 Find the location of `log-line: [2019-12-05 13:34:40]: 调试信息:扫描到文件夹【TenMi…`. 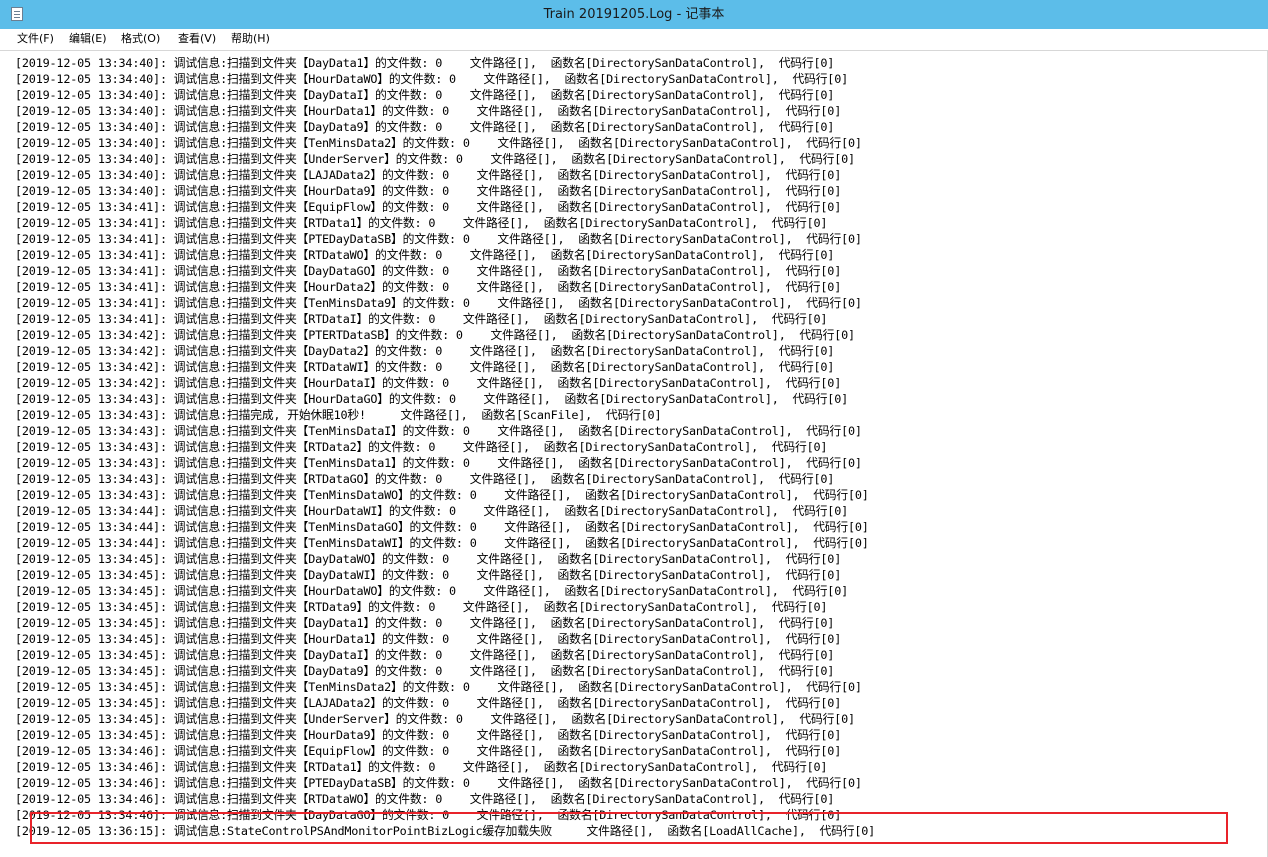

log-line: [2019-12-05 13:34:40]: 调试信息:扫描到文件夹【TenMi… is located at coordinates (438, 143).